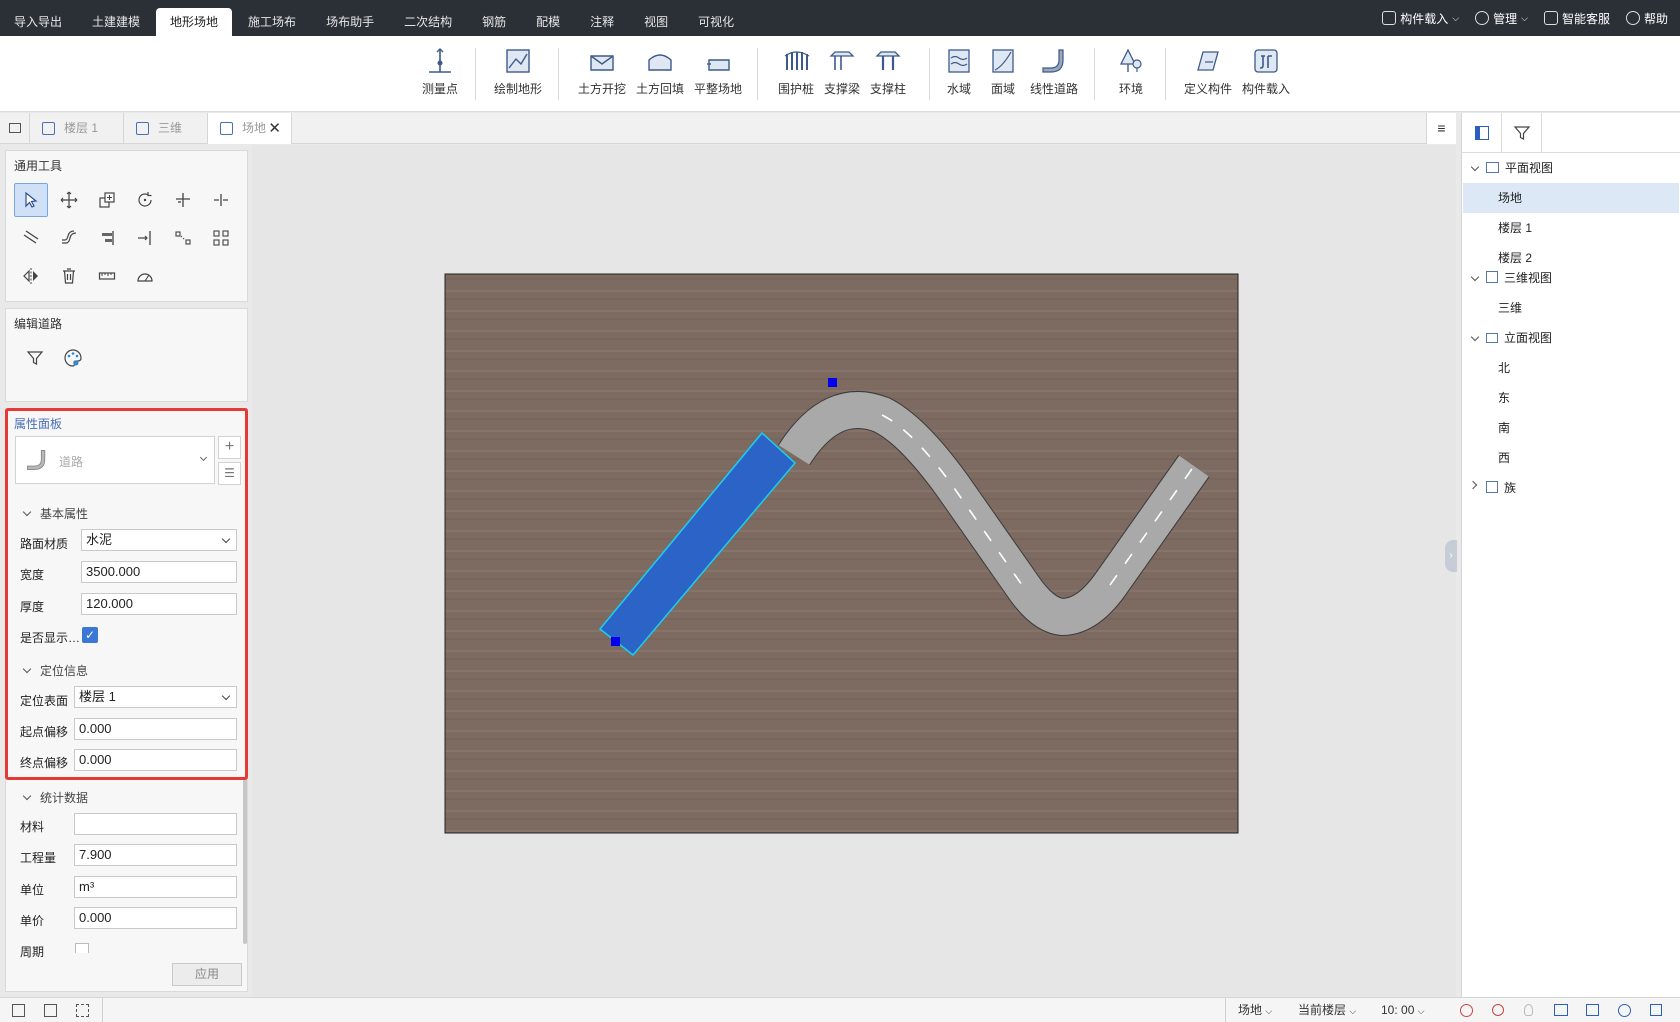 The image size is (1680, 1022). What do you see at coordinates (1451, 556) in the screenshot?
I see `collapse-right-panel-button: ›` at bounding box center [1451, 556].